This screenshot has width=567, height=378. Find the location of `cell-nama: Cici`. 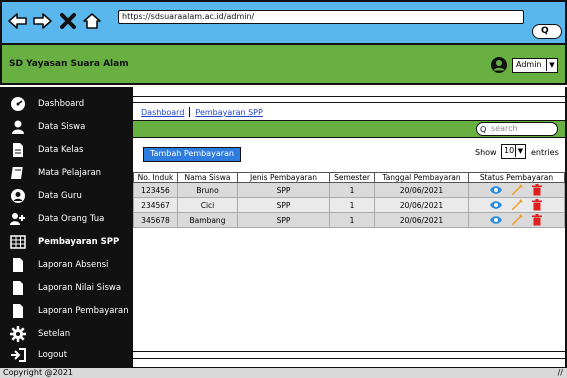

cell-nama: Cici is located at coordinates (207, 205).